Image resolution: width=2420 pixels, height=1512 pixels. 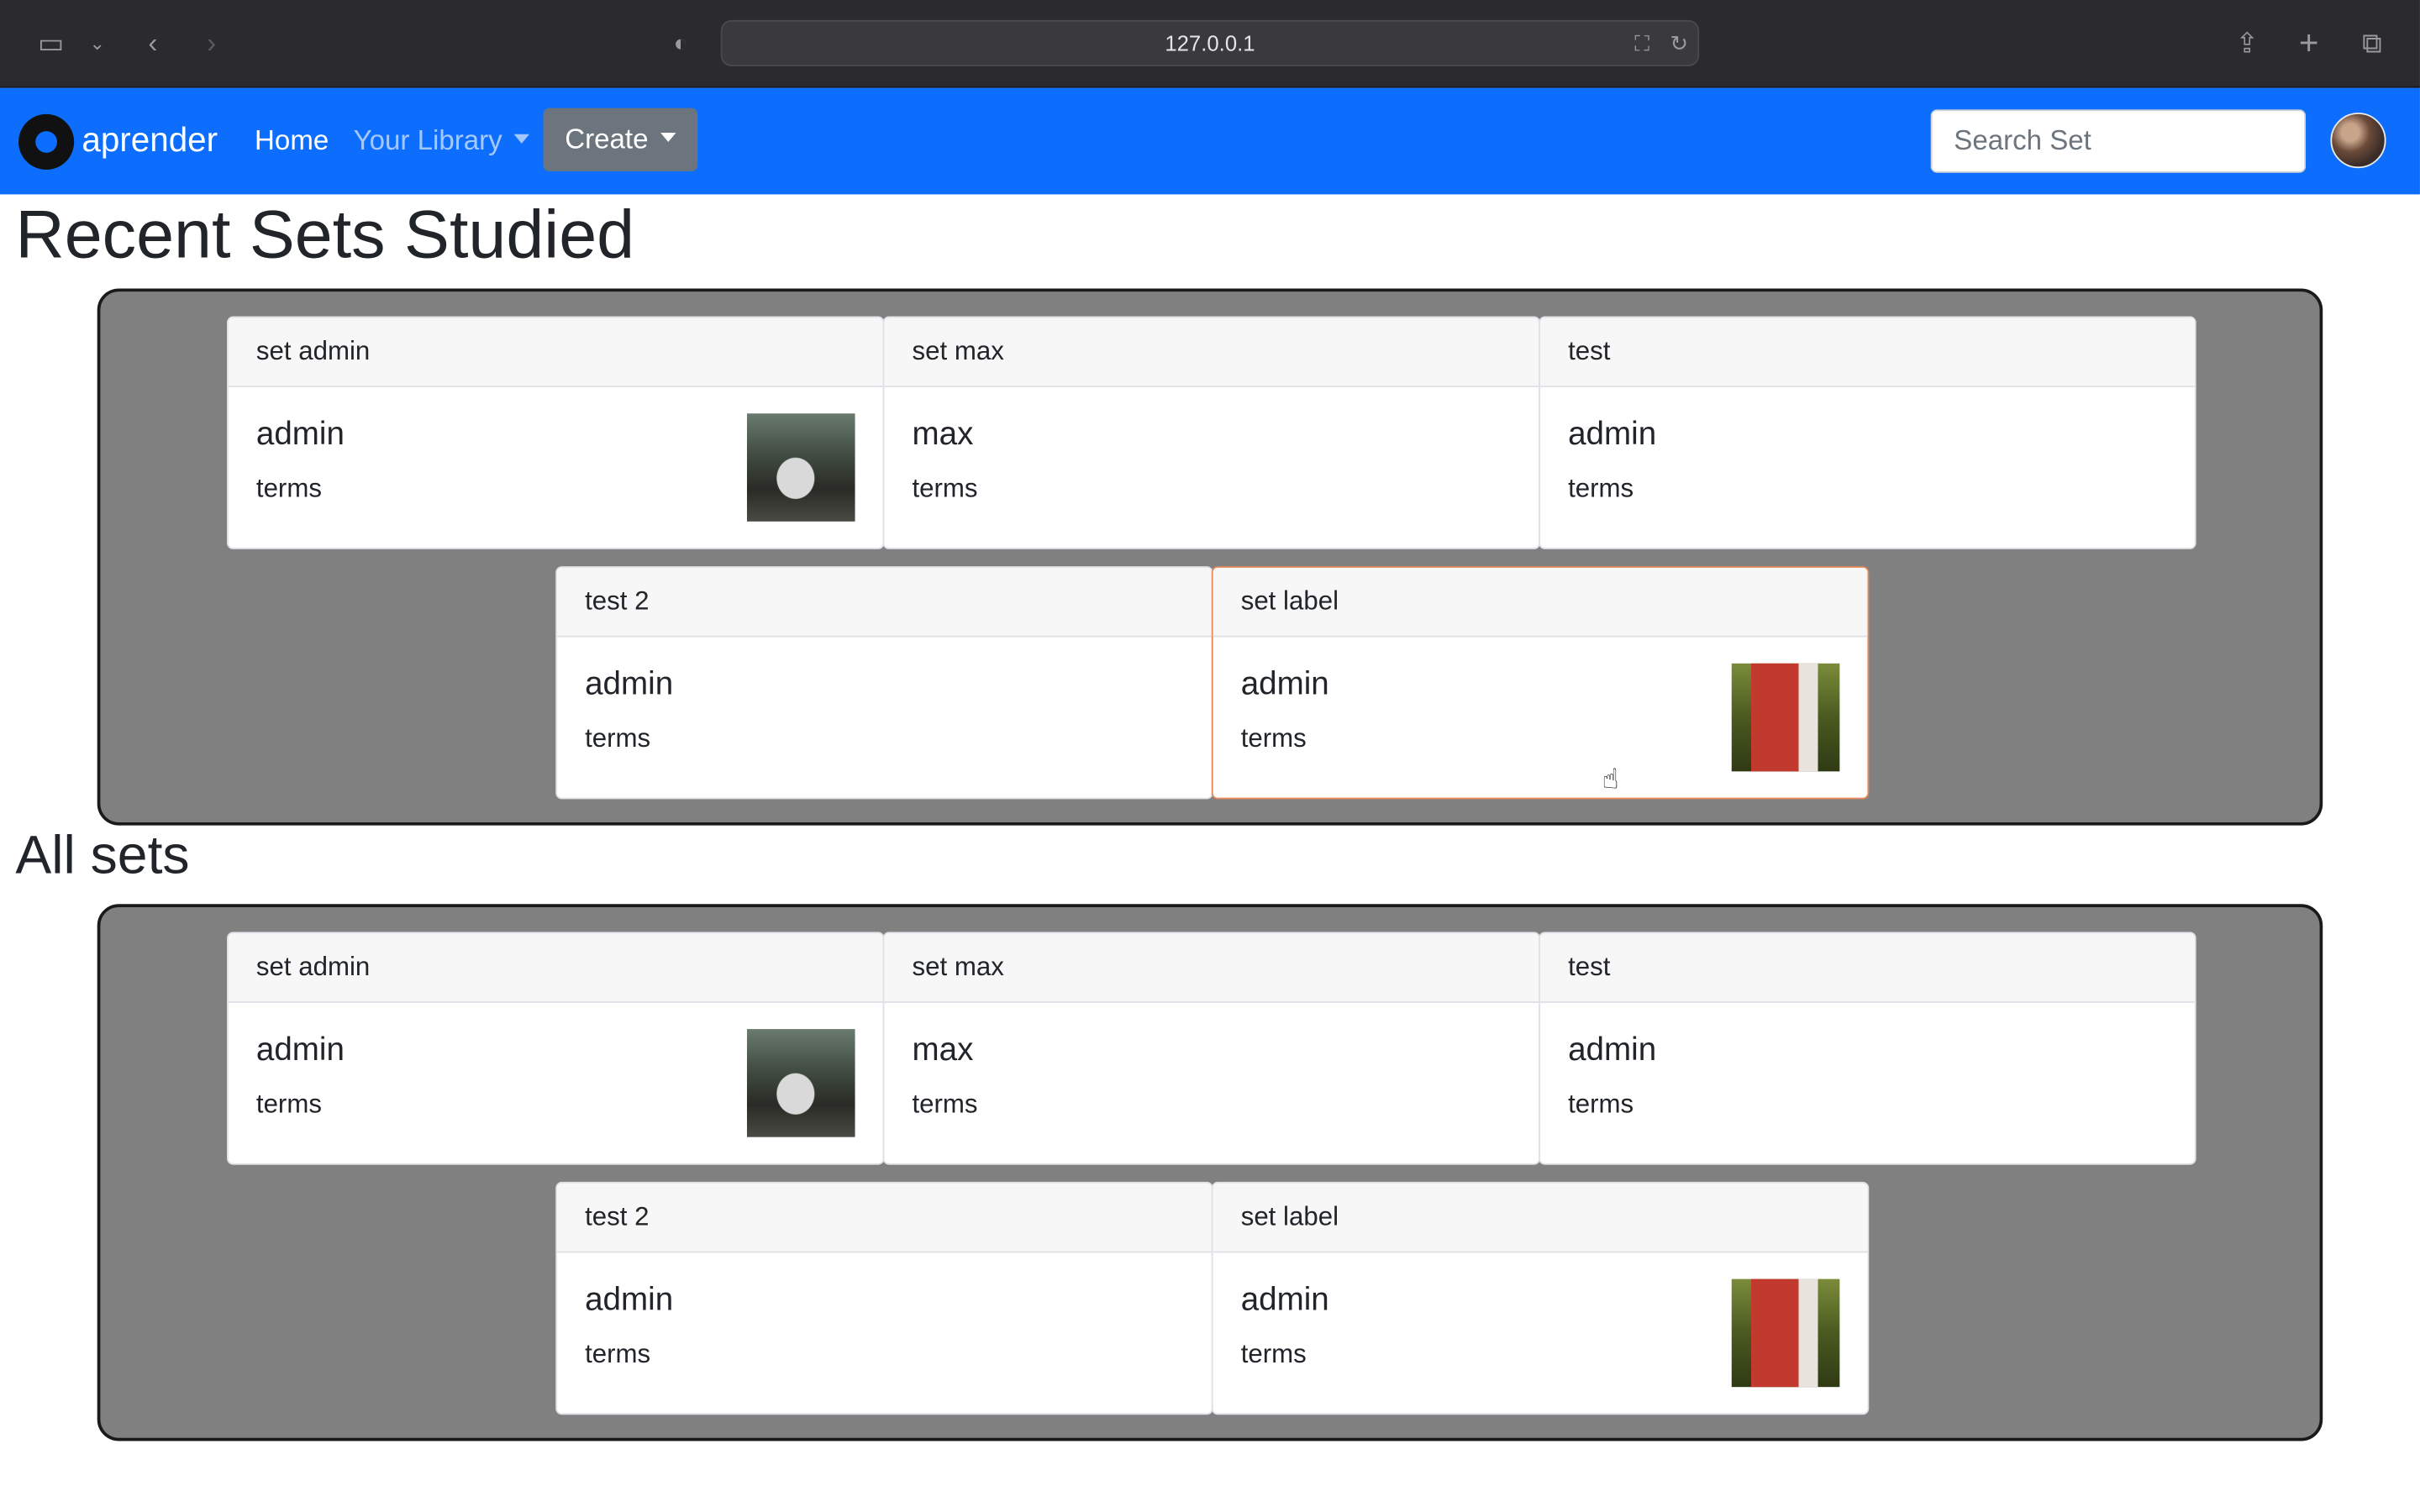 What do you see at coordinates (607, 139) in the screenshot?
I see `create-button-label: Create` at bounding box center [607, 139].